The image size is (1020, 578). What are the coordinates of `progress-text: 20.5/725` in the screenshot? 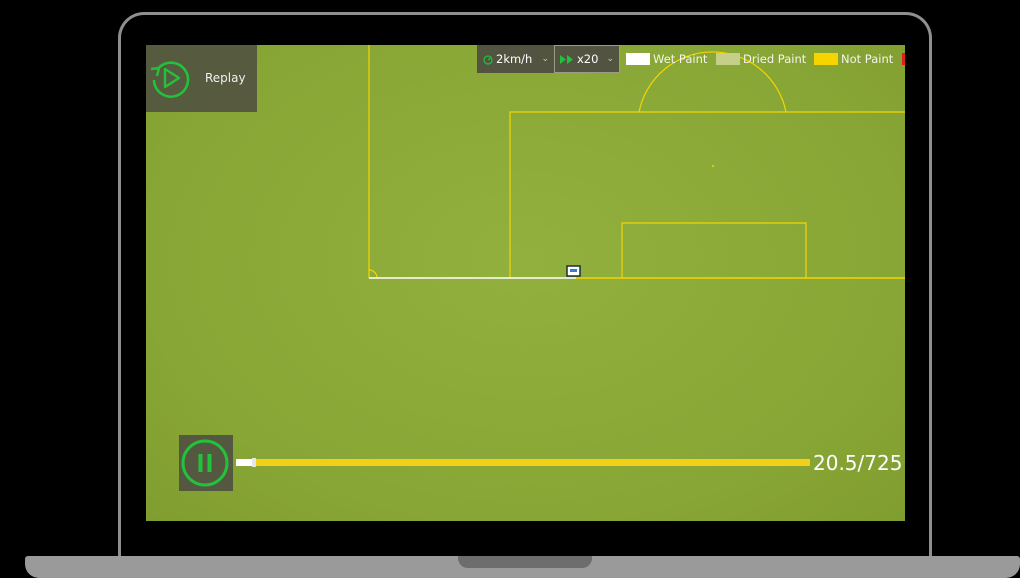 It's located at (858, 463).